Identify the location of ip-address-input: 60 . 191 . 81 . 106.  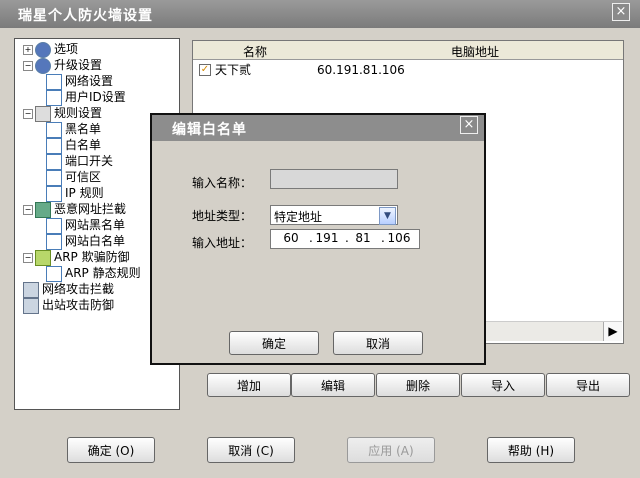
(345, 239).